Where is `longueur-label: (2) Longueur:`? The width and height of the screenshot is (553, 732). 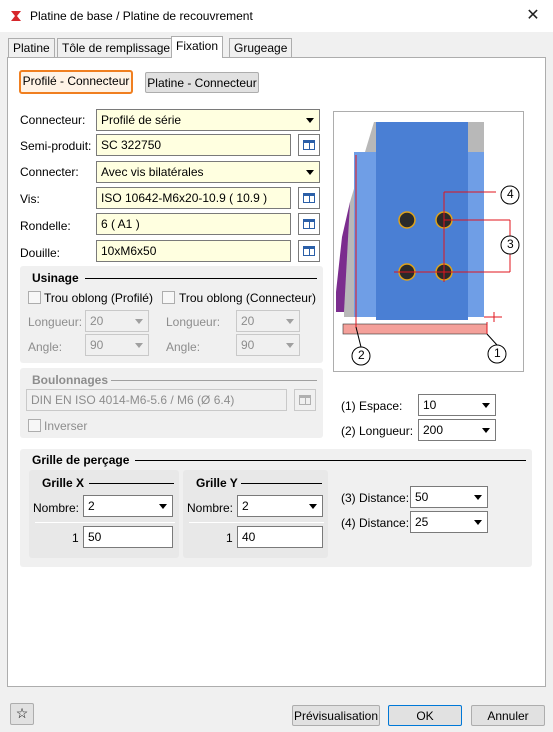
longueur-label: (2) Longueur: is located at coordinates (377, 431).